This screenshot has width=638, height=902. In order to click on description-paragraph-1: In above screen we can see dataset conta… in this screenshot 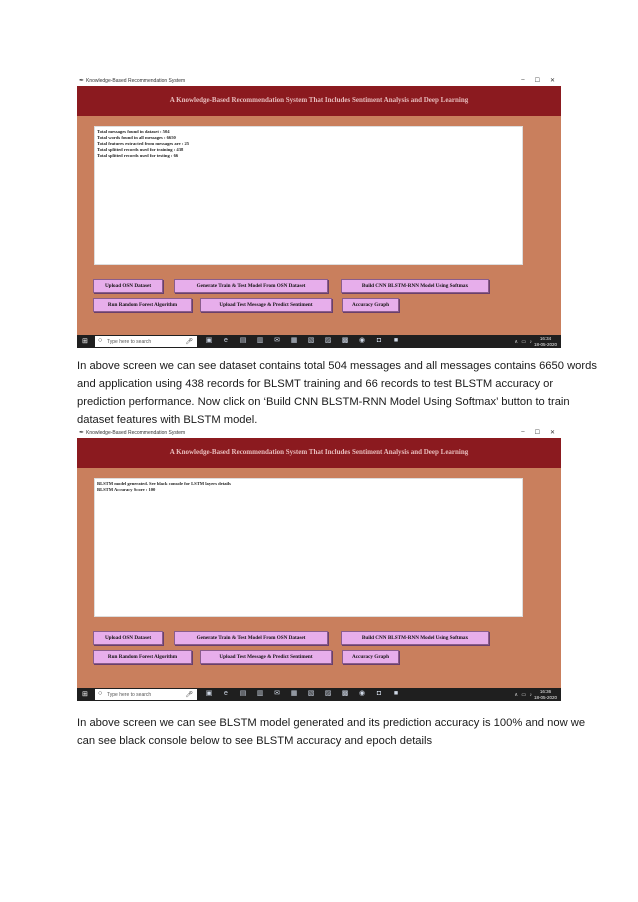, I will do `click(337, 393)`.